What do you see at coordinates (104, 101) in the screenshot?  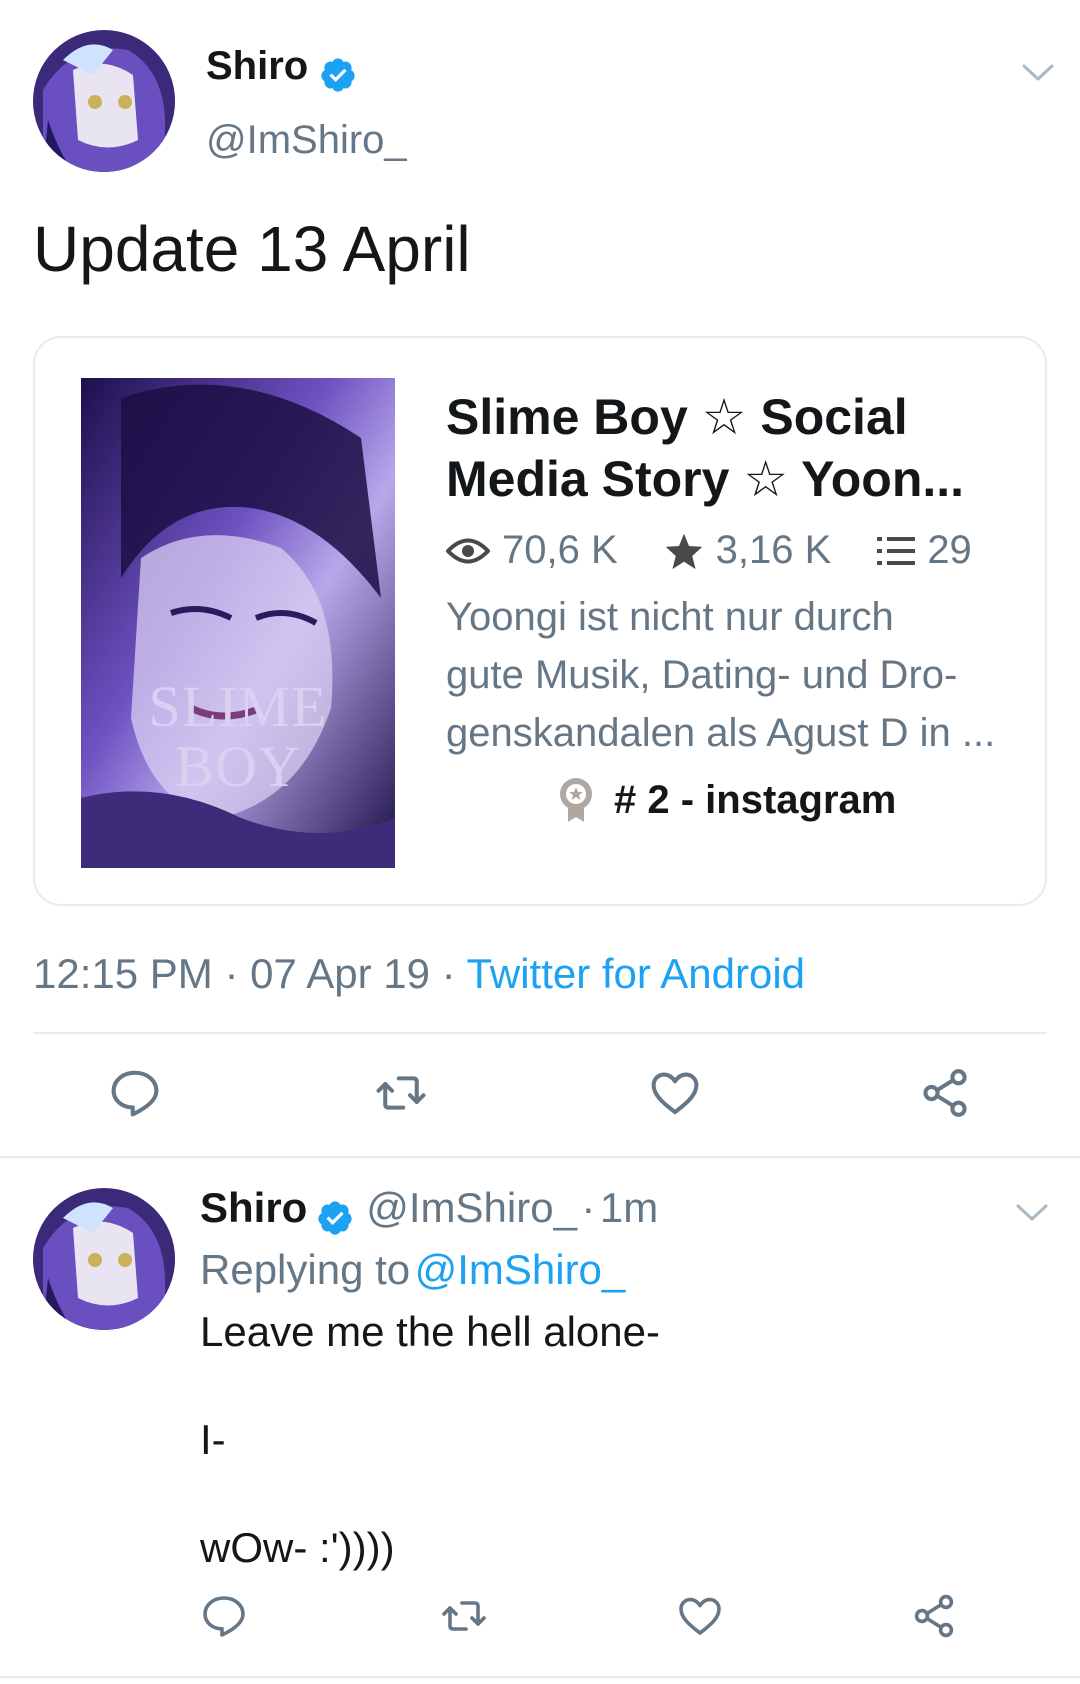 I see `author-avatar` at bounding box center [104, 101].